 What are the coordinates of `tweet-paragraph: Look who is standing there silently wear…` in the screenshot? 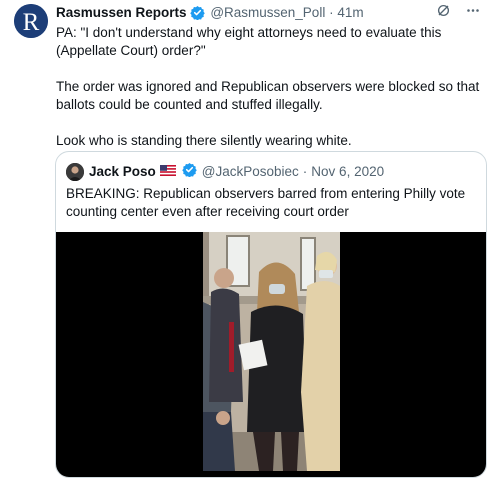 It's located at (204, 140).